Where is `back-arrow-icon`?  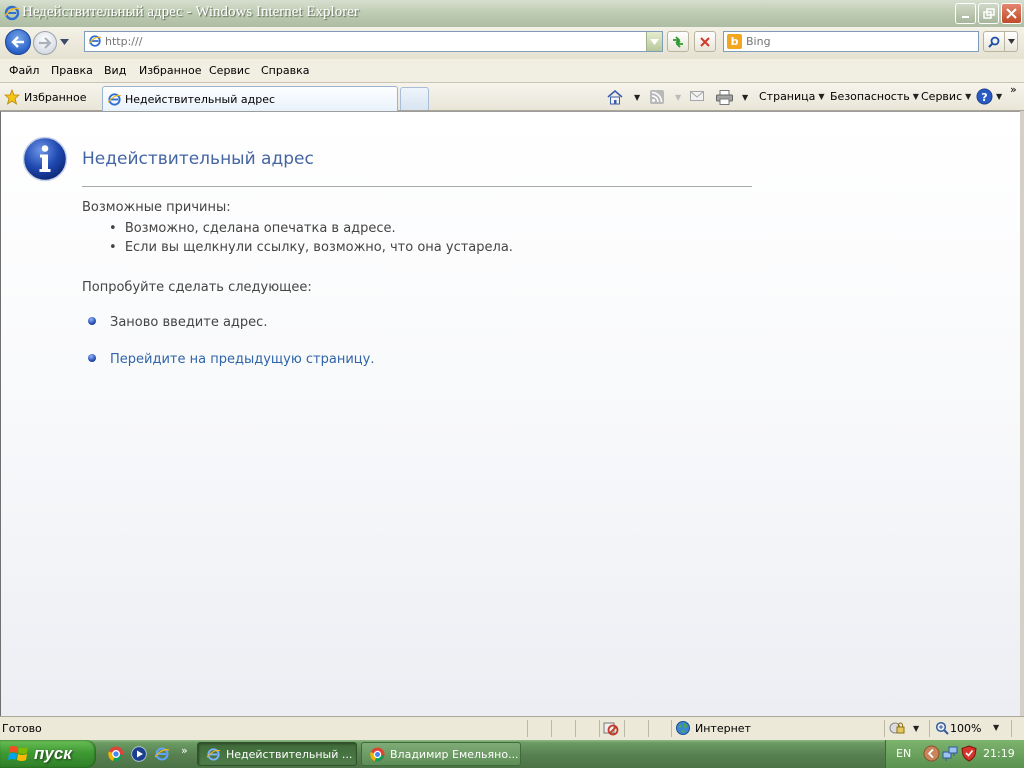
back-arrow-icon is located at coordinates (17, 42).